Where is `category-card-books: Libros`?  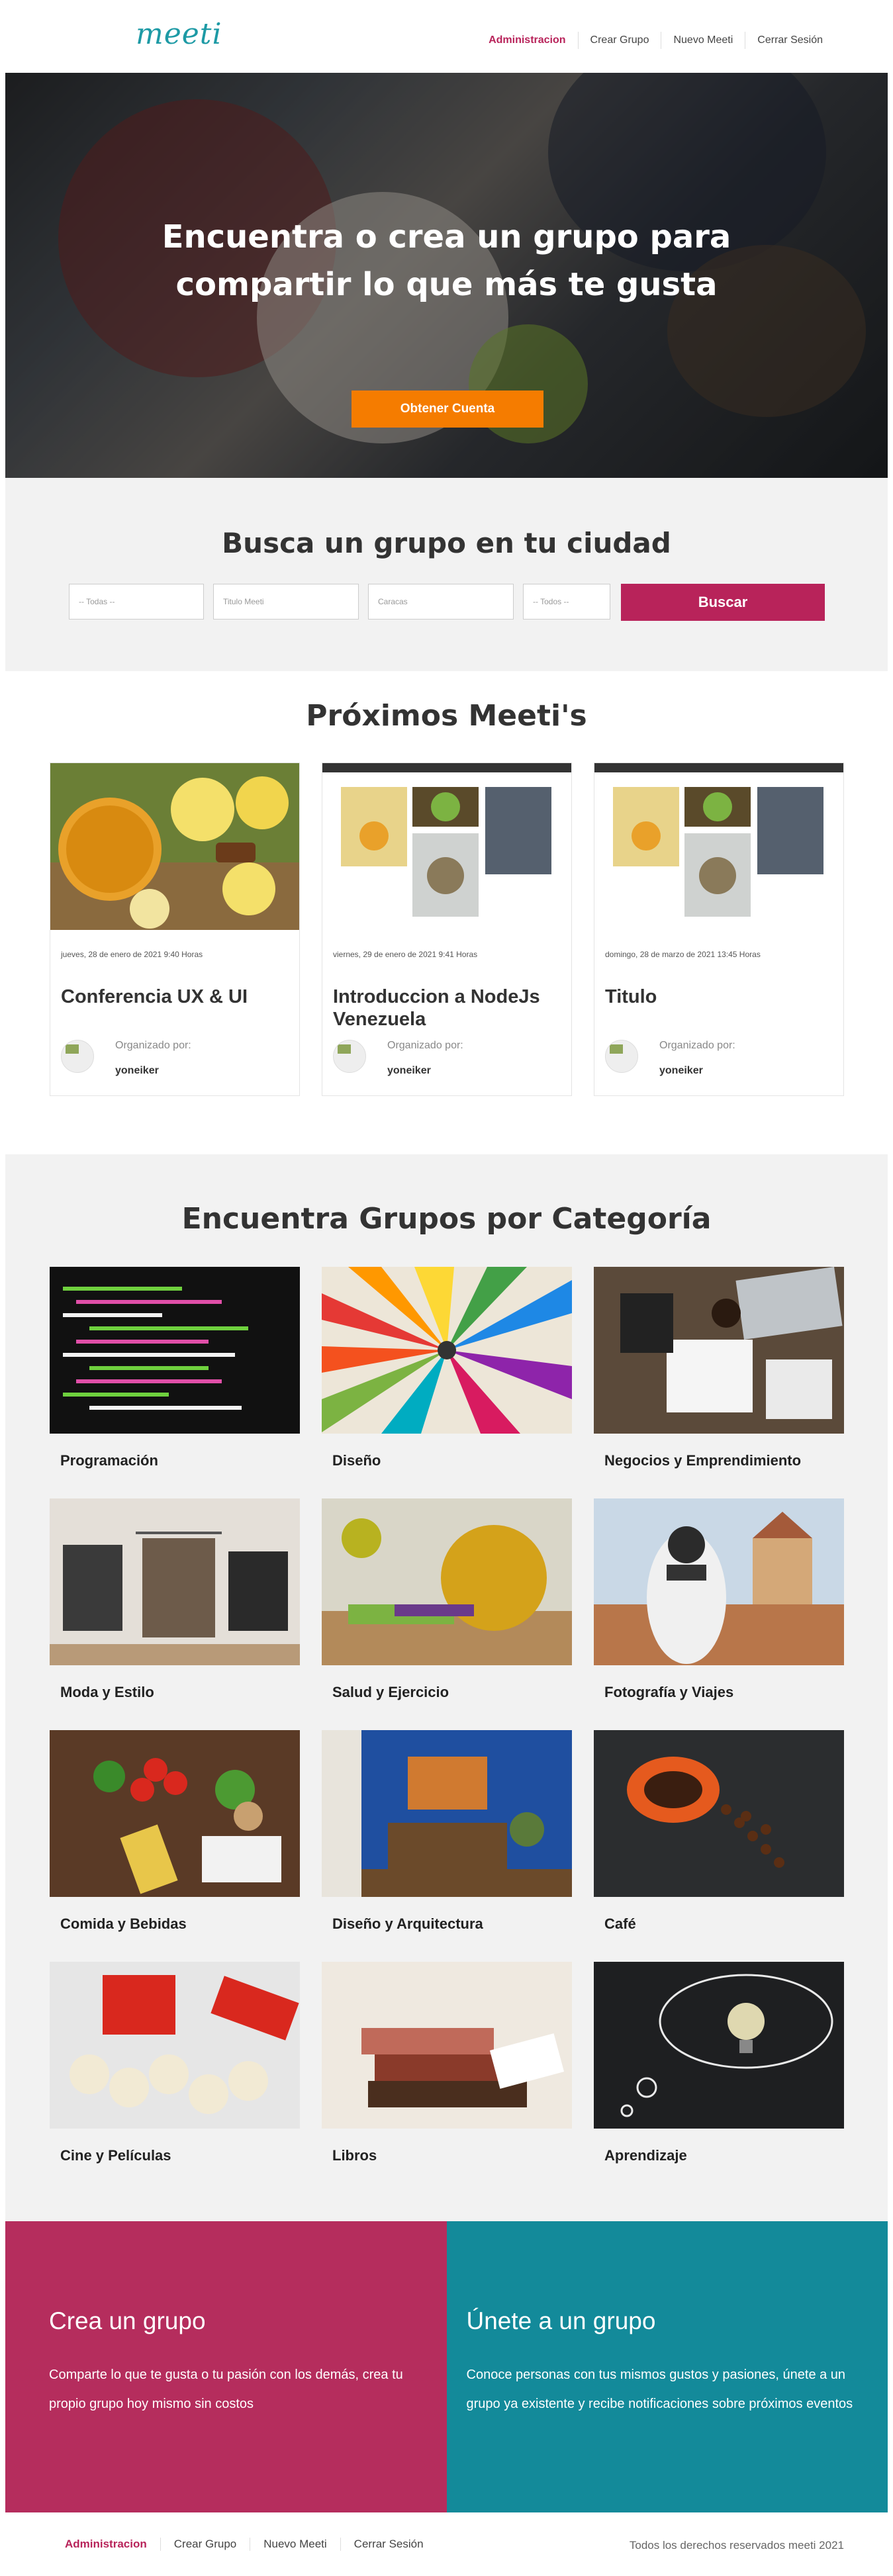
category-card-books: Libros is located at coordinates (447, 2063).